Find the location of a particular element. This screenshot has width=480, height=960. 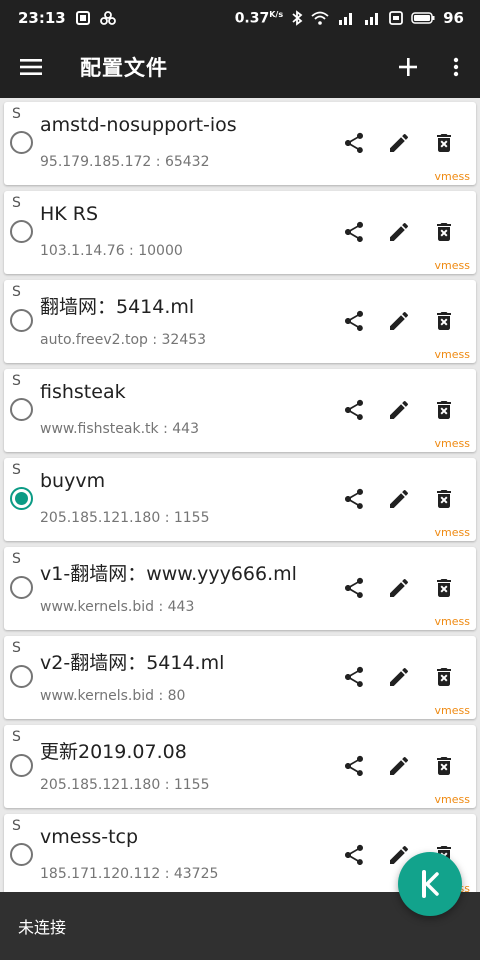

add-icon is located at coordinates (408, 67).